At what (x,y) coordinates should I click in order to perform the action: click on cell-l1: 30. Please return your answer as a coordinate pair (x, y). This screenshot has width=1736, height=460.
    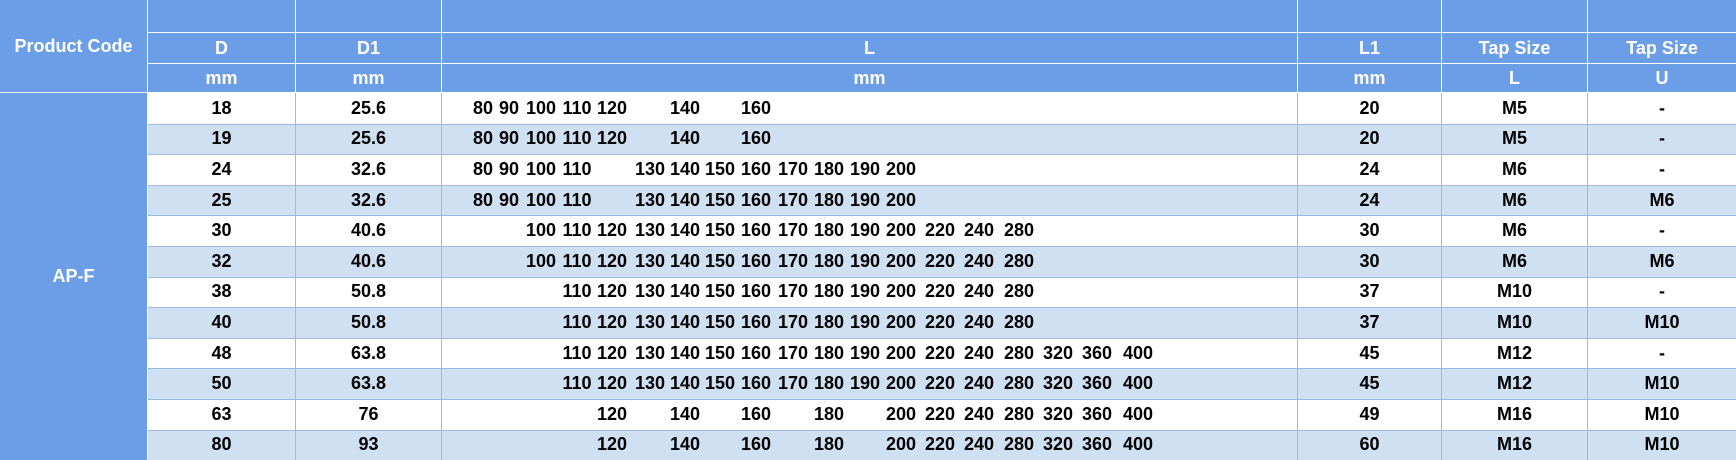
    Looking at the image, I should click on (1369, 260).